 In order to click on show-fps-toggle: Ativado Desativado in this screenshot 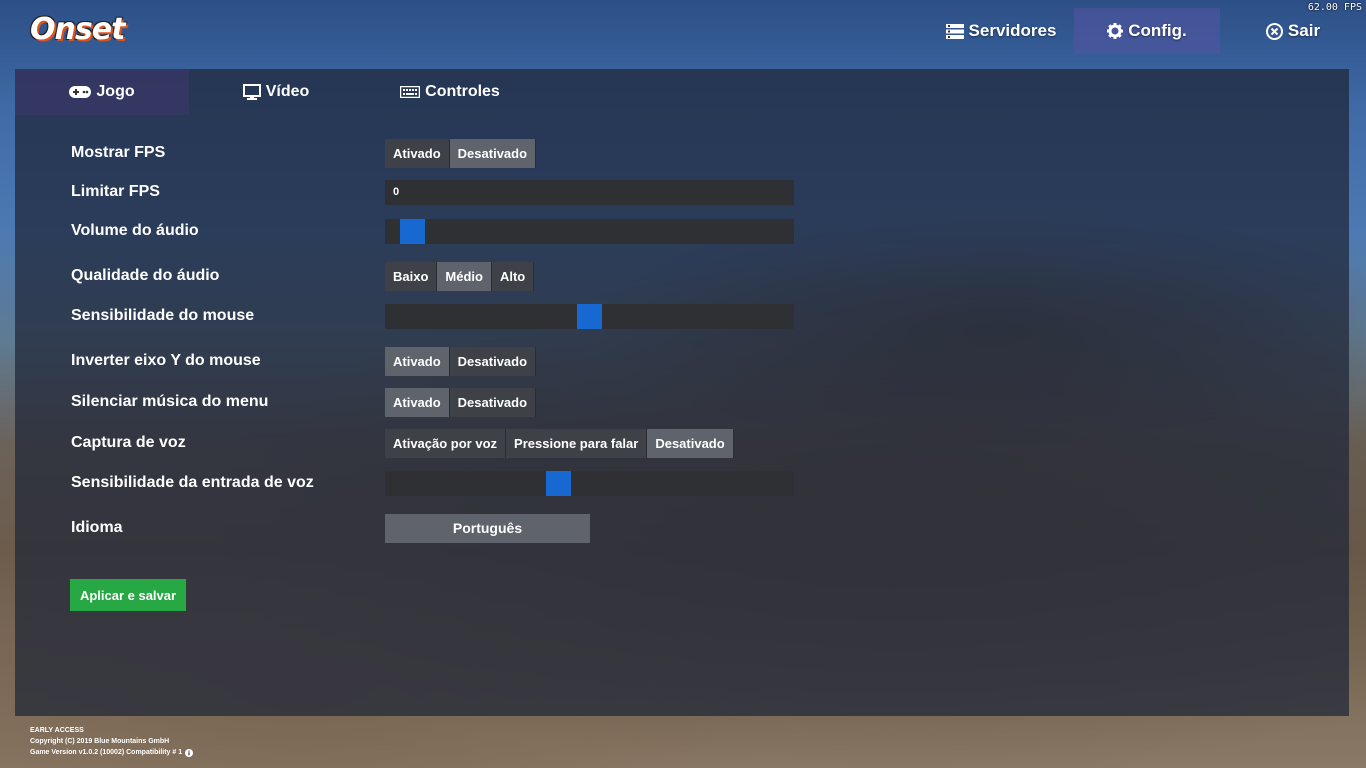, I will do `click(461, 153)`.